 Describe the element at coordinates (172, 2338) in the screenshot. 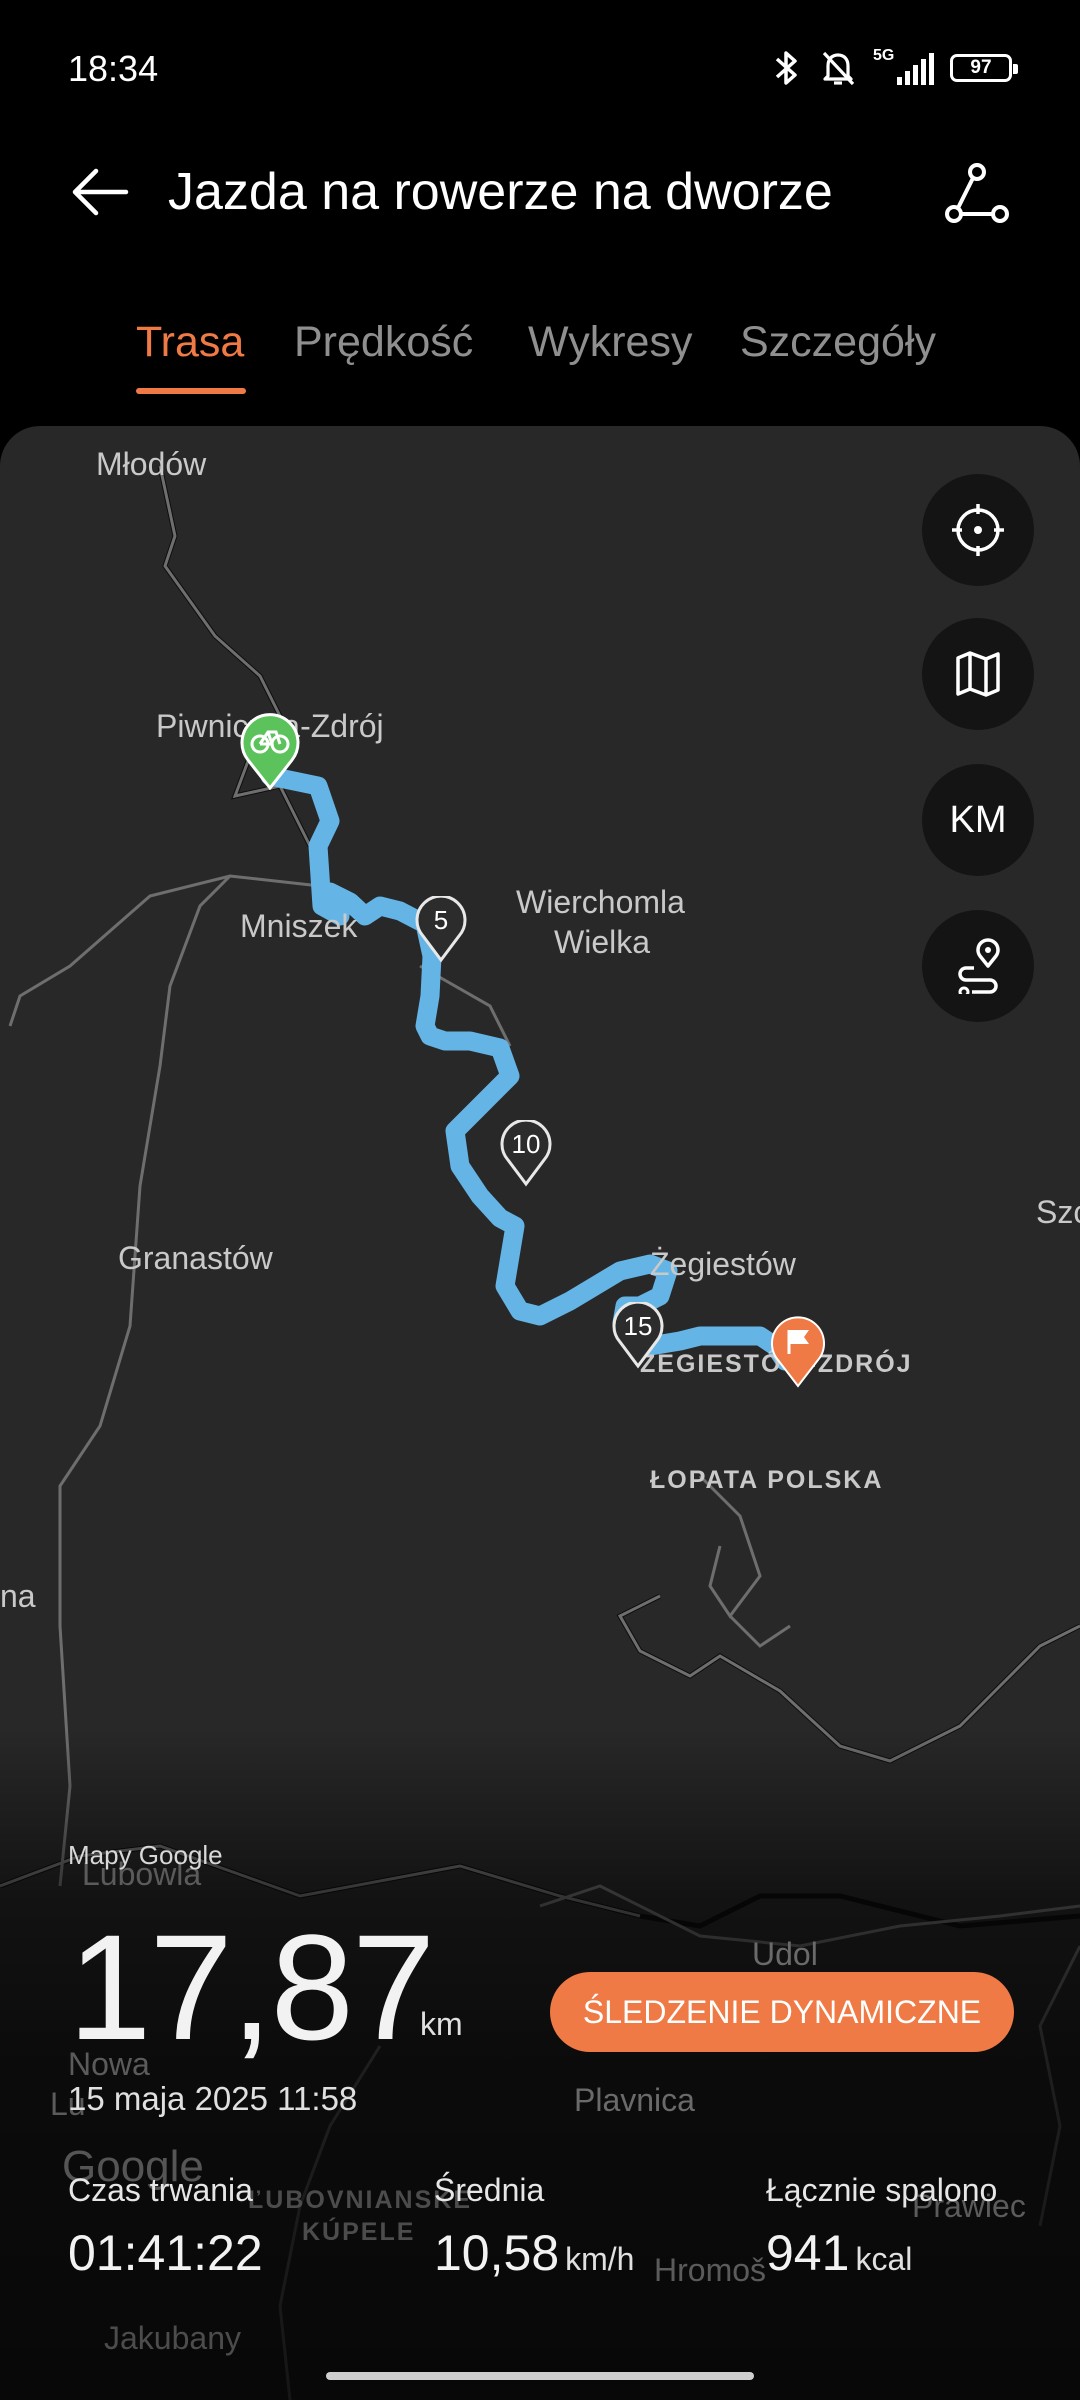

I see `map-label-jakubany: Jakubany` at that location.